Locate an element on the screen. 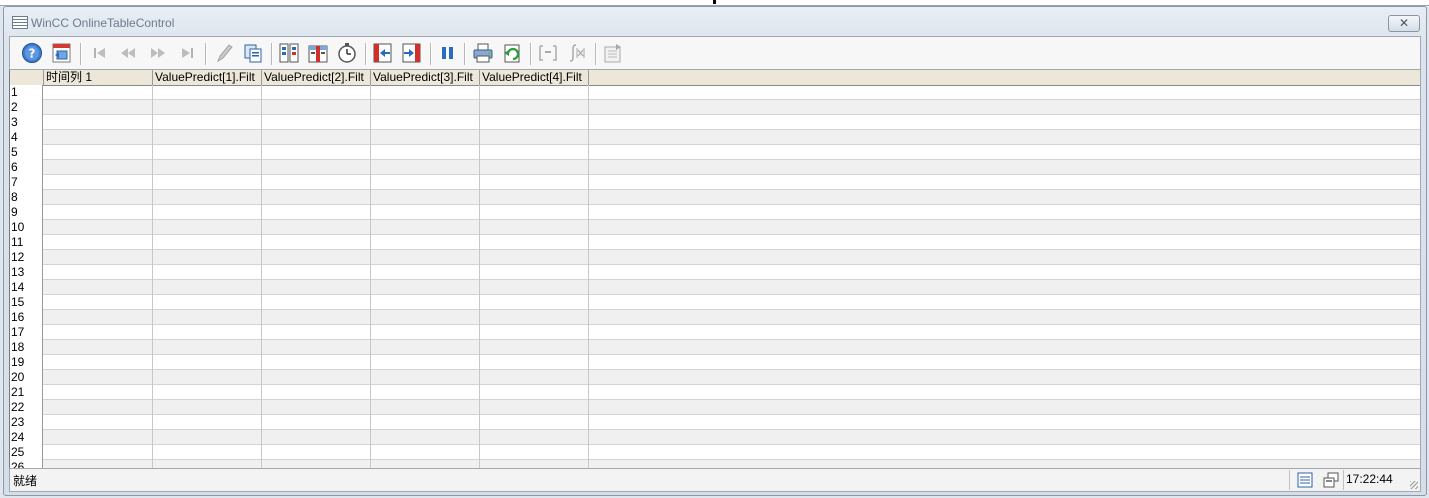 The height and width of the screenshot is (498, 1429). table-row: 3 is located at coordinates (715, 122).